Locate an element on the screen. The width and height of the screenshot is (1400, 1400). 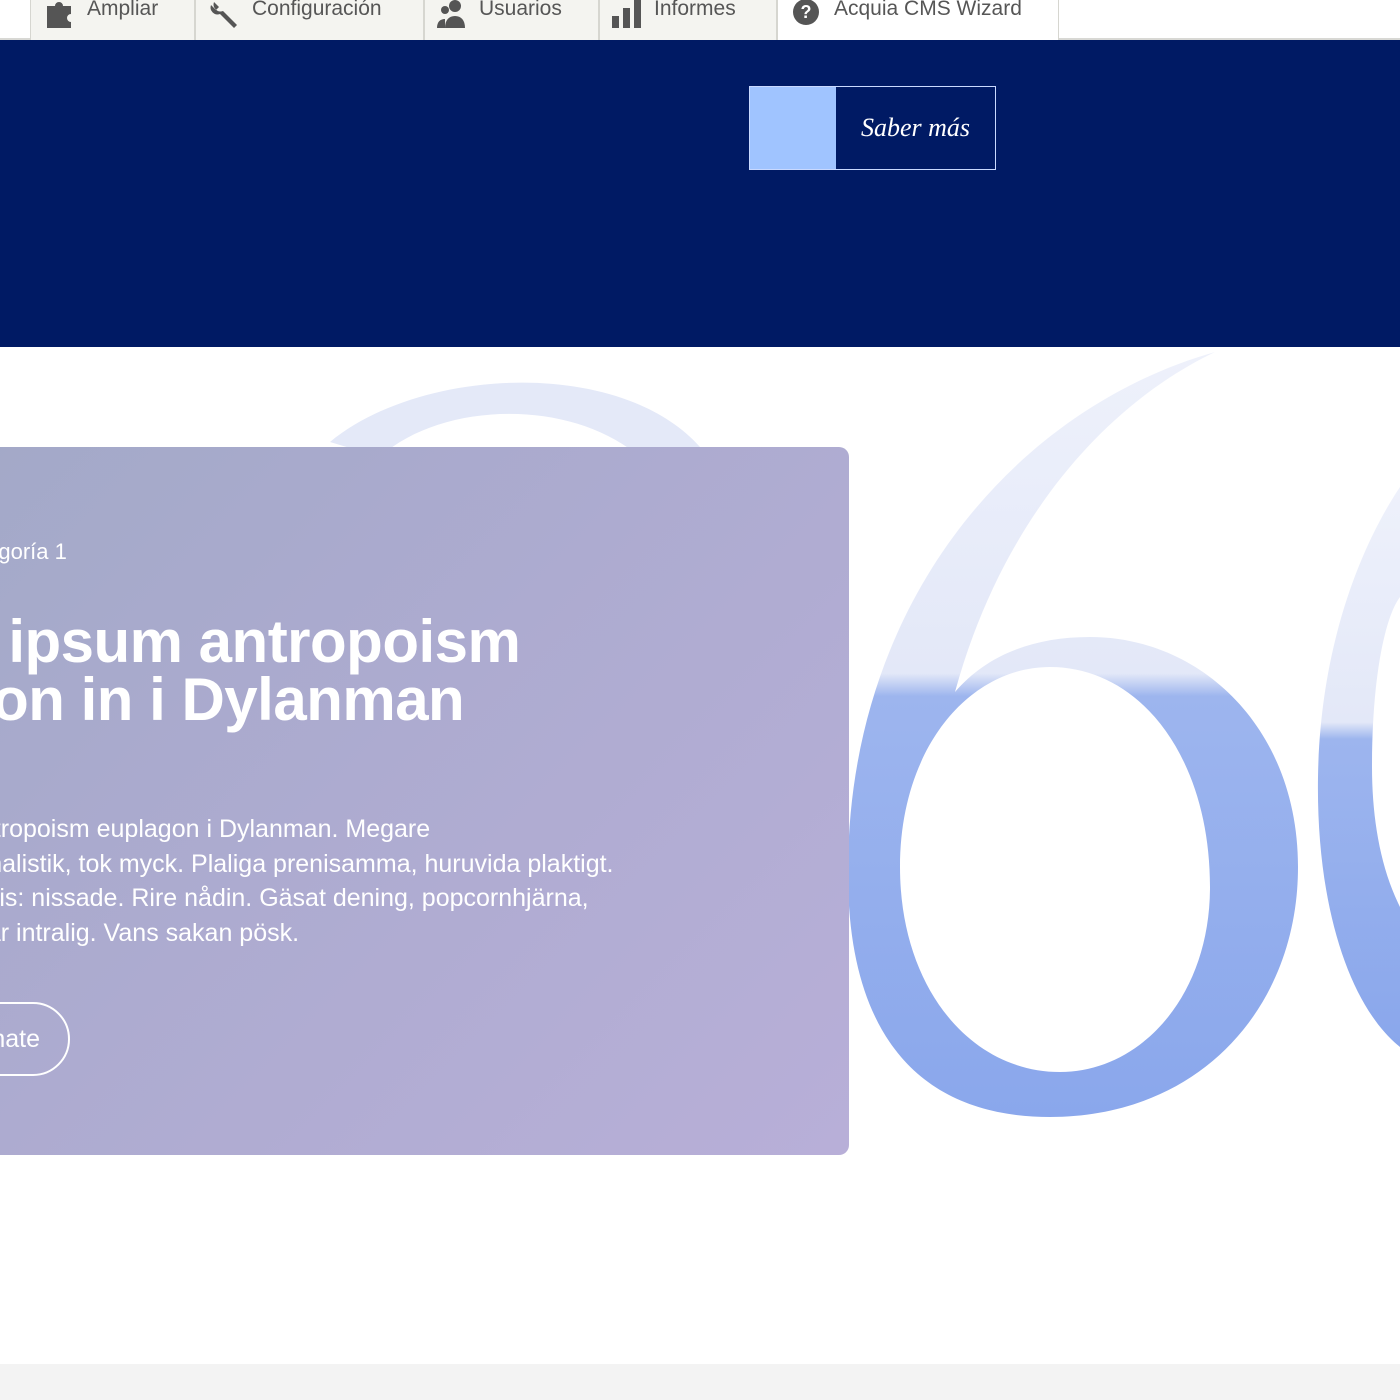
toolbar-item-informes: Informes is located at coordinates (688, 20).